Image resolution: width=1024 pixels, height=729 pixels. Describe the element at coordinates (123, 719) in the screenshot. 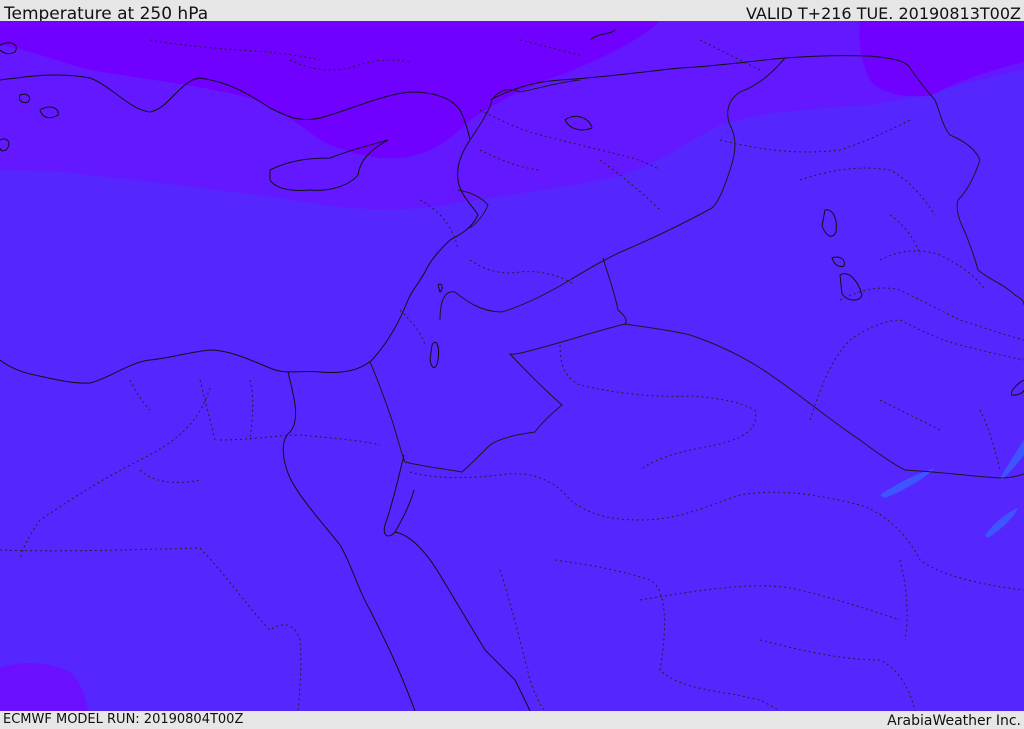

I see `model-run-label: ECMWF MODEL RUN: 20190804T00Z` at that location.